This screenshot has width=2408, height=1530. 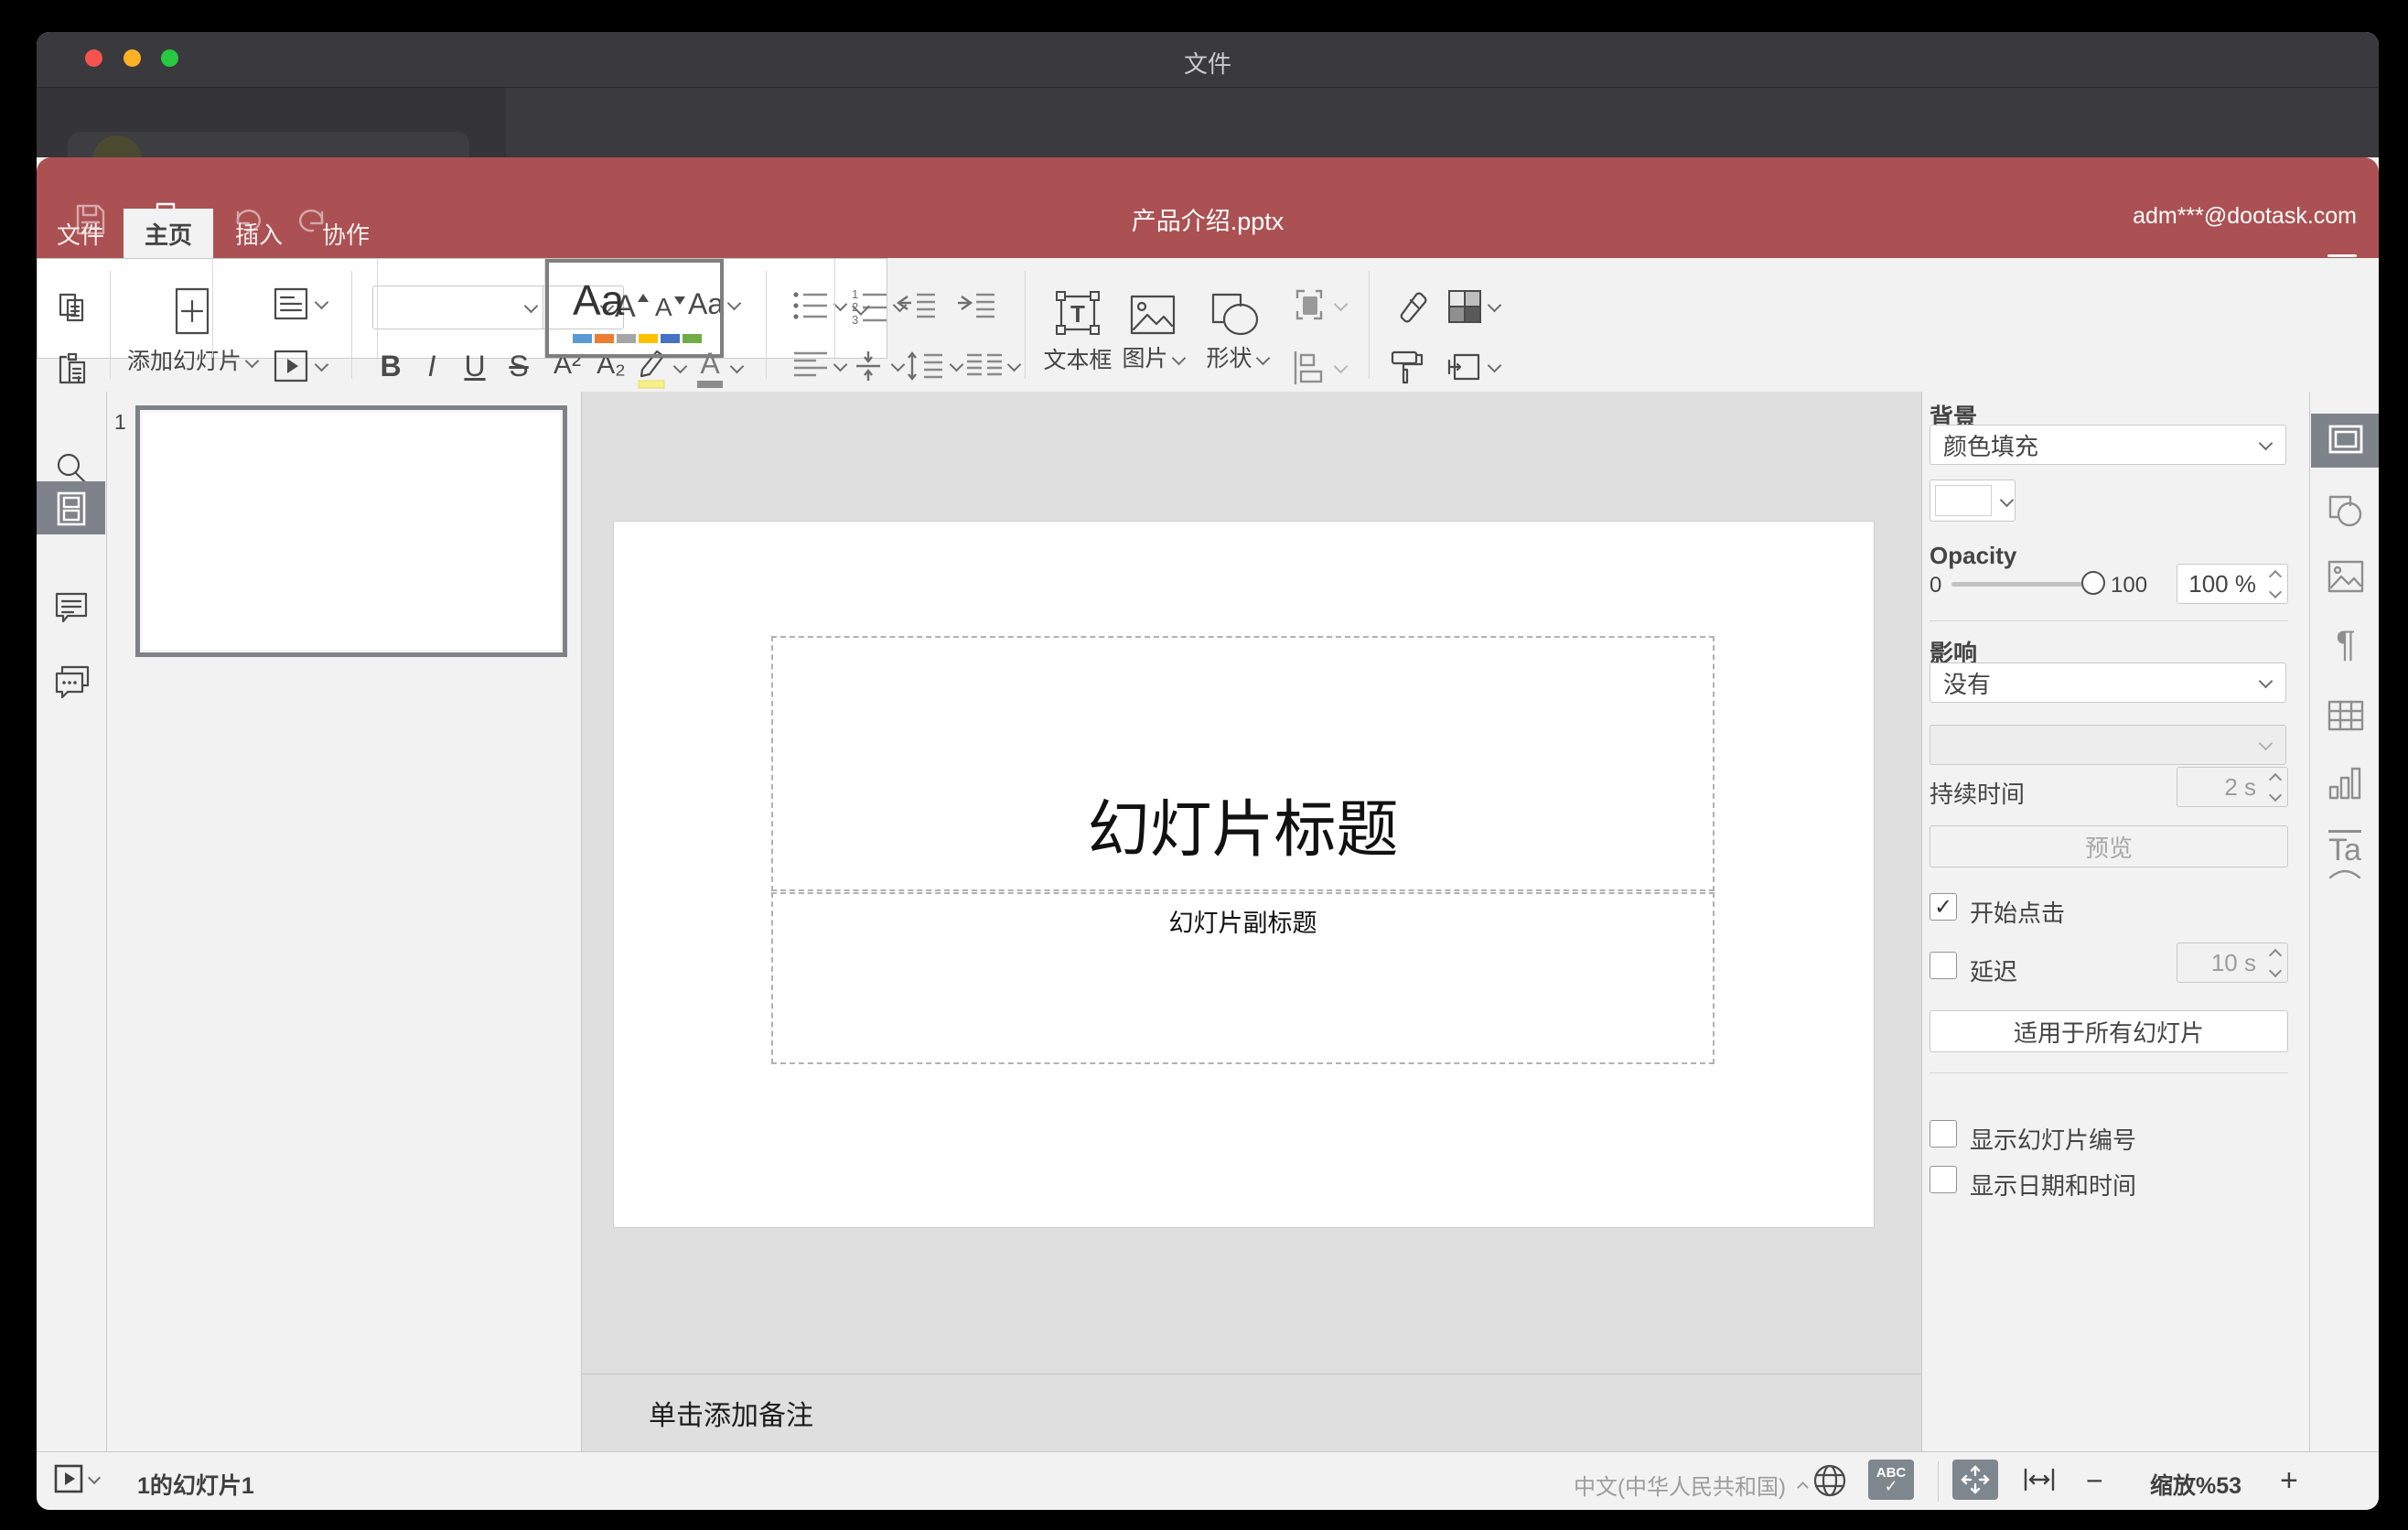 I want to click on delay-spinner: 10 s, so click(x=2232, y=963).